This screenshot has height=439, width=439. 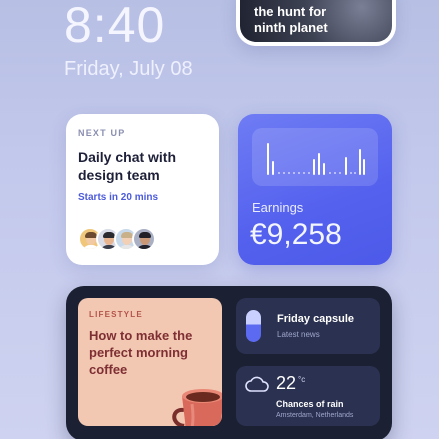 I want to click on capsule-widget: Friday capsule Latest news, so click(x=308, y=326).